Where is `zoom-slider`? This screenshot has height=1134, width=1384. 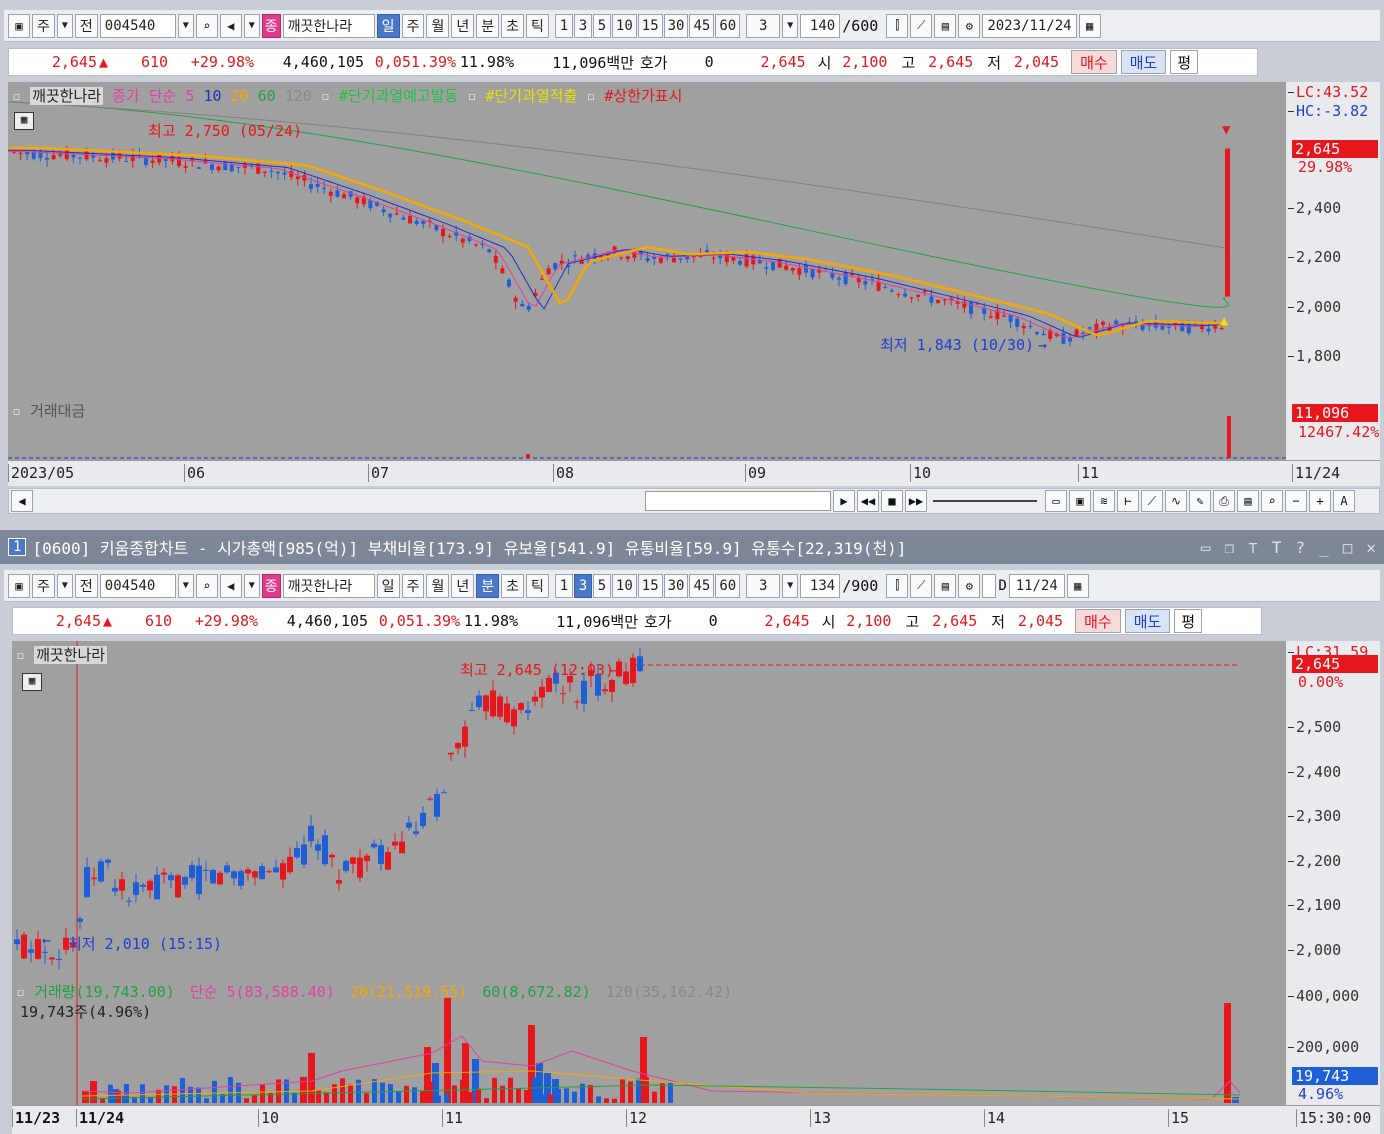 zoom-slider is located at coordinates (985, 501).